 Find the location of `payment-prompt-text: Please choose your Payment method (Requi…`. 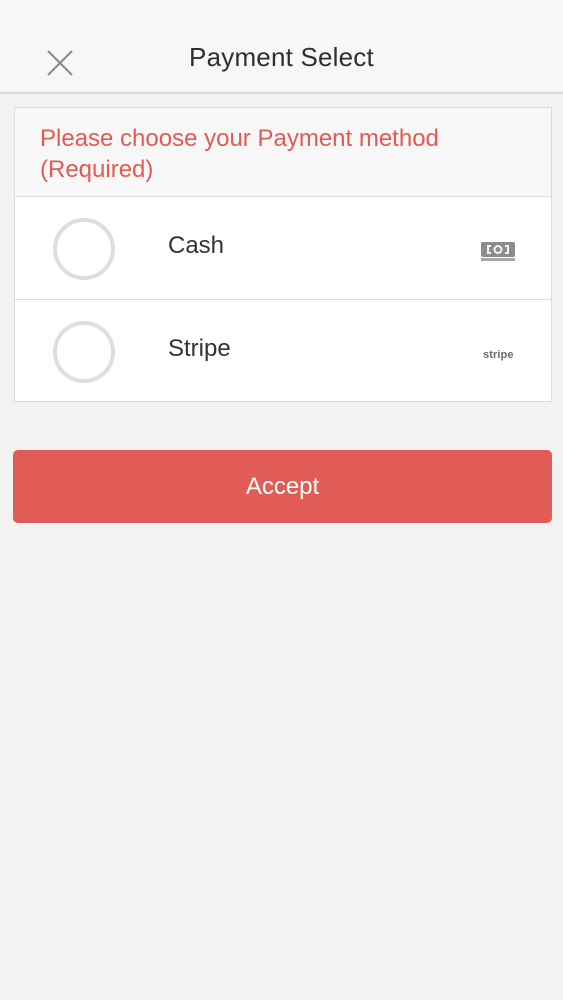

payment-prompt-text: Please choose your Payment method (Requi… is located at coordinates (239, 154).